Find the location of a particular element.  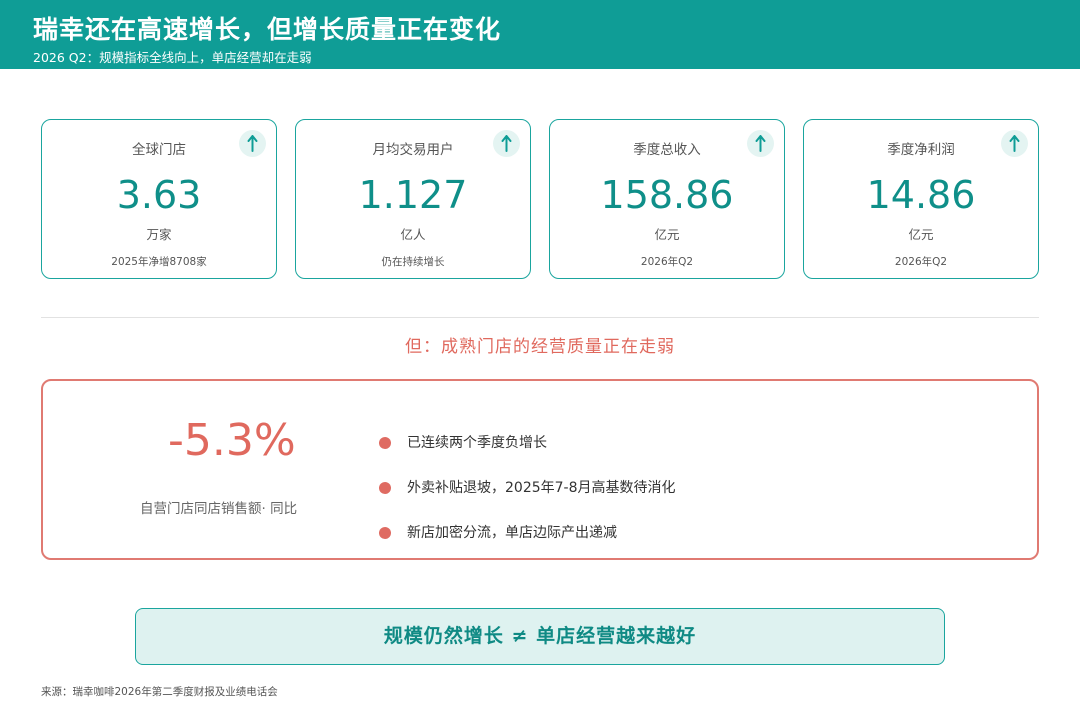

kpi-value: 1.127 is located at coordinates (413, 195).